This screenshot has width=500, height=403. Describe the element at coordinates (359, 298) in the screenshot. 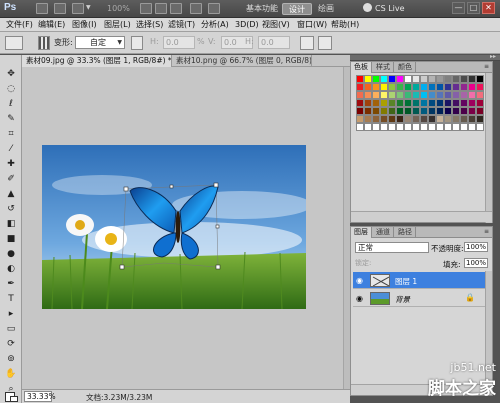

I see `eye-icon: ◉` at that location.